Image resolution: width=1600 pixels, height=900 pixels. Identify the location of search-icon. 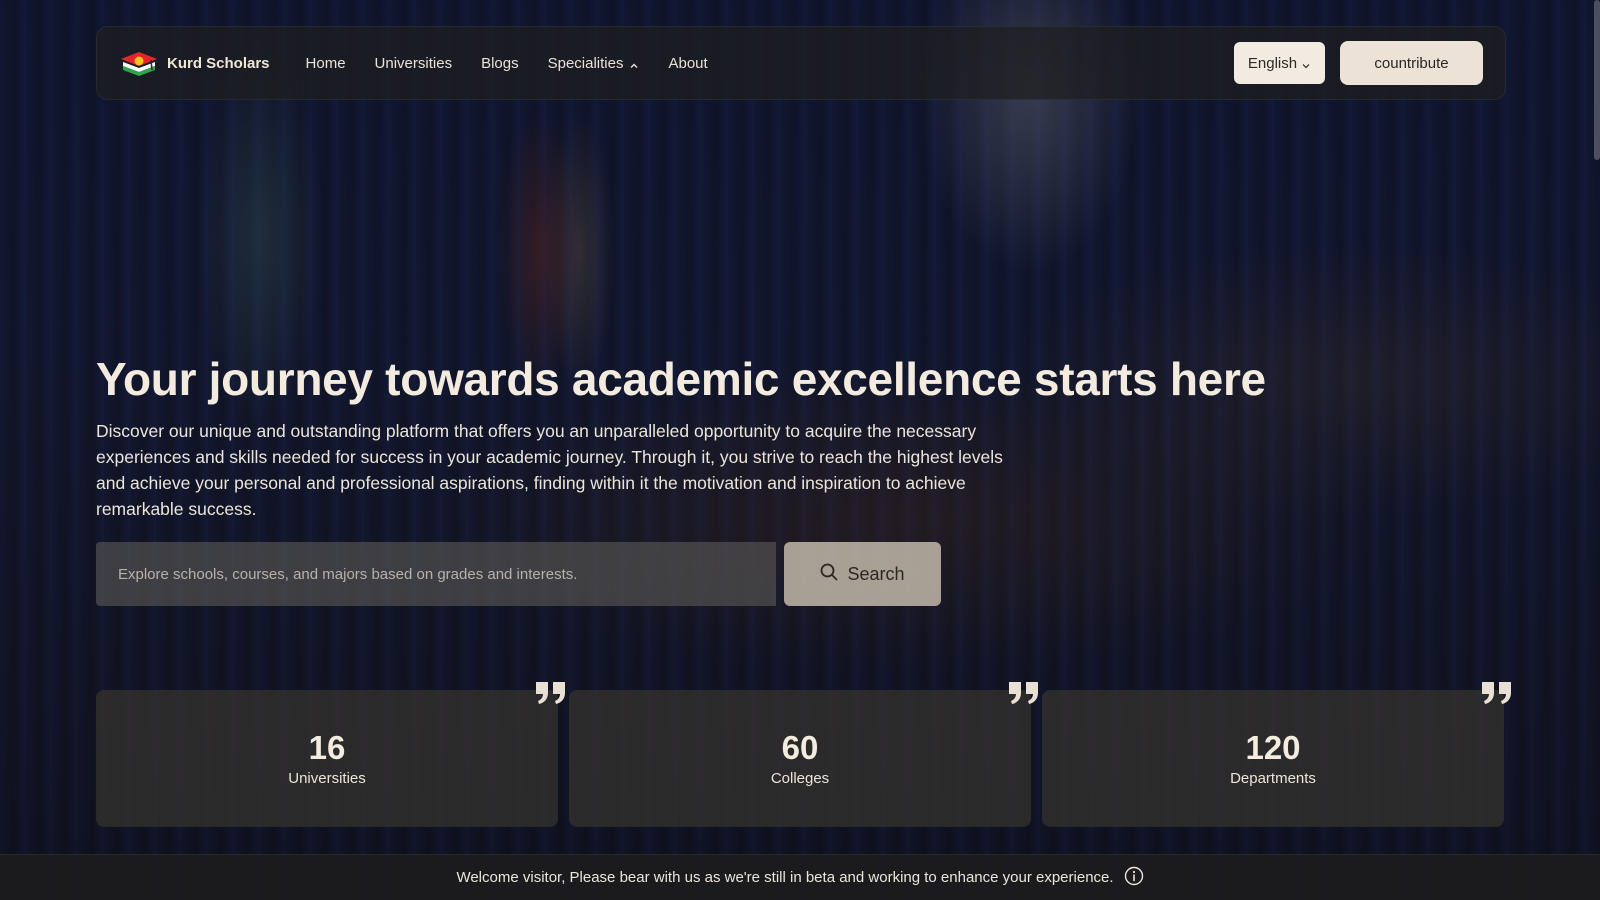
(829, 574).